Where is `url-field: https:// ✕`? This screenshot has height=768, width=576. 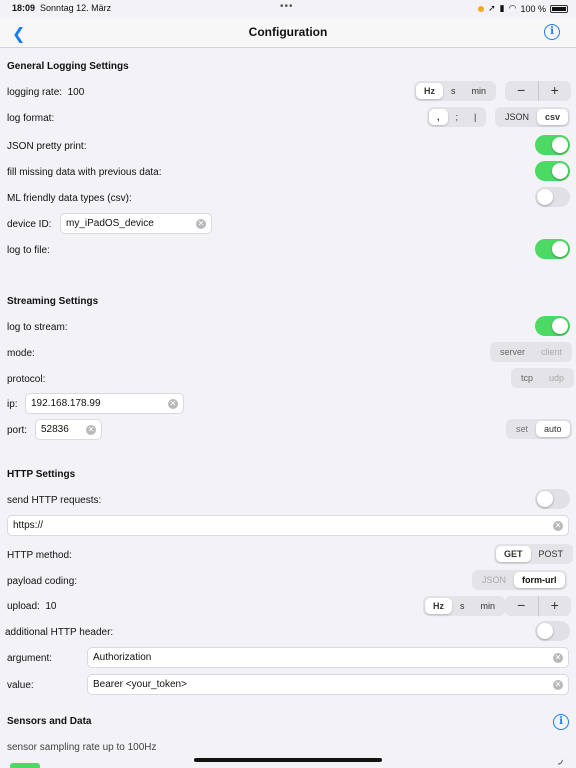 url-field: https:// ✕ is located at coordinates (288, 525).